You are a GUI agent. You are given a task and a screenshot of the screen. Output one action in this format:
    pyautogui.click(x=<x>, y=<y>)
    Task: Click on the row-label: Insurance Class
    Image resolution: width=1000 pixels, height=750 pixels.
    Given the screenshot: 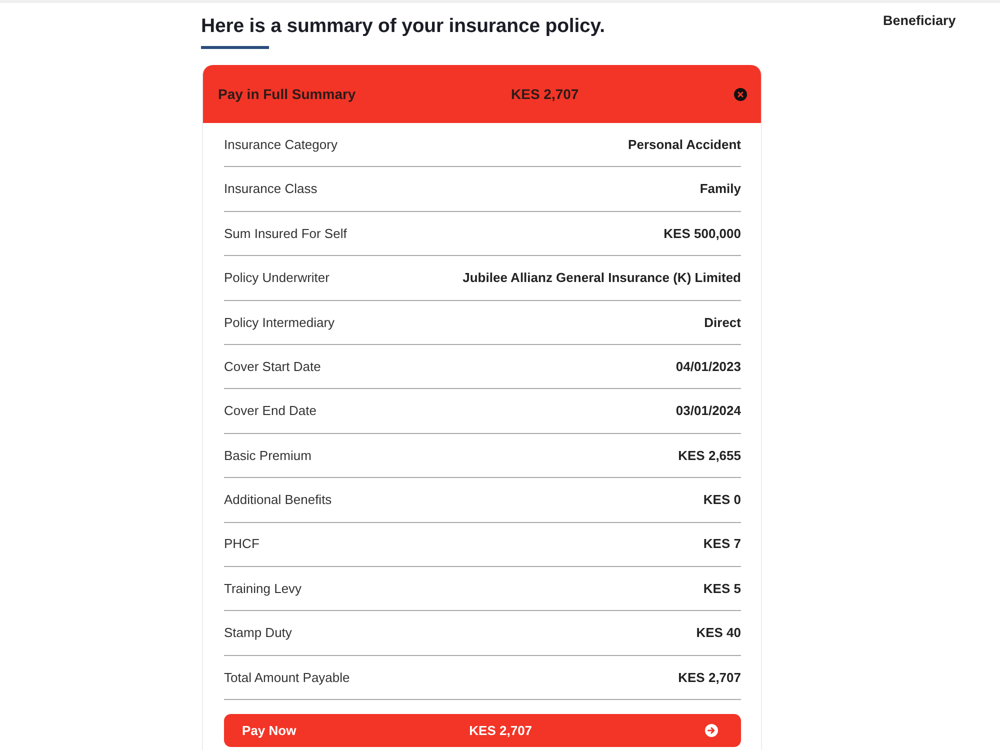 What is the action you would take?
    pyautogui.click(x=271, y=189)
    